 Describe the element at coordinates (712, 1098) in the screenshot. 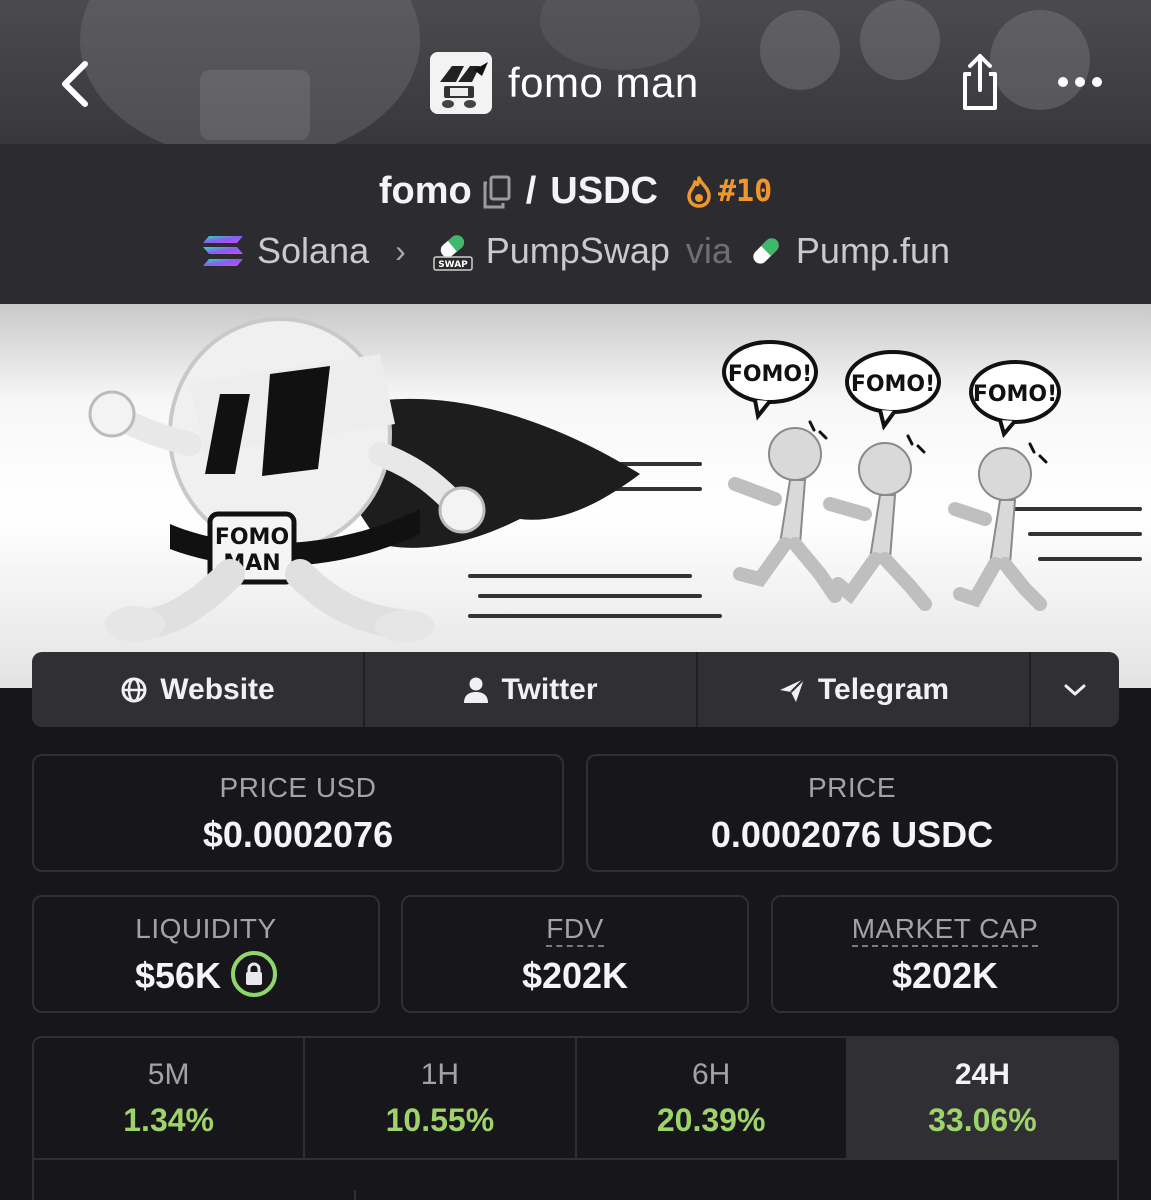

I see `tab-6h: 6H 20.39%` at that location.